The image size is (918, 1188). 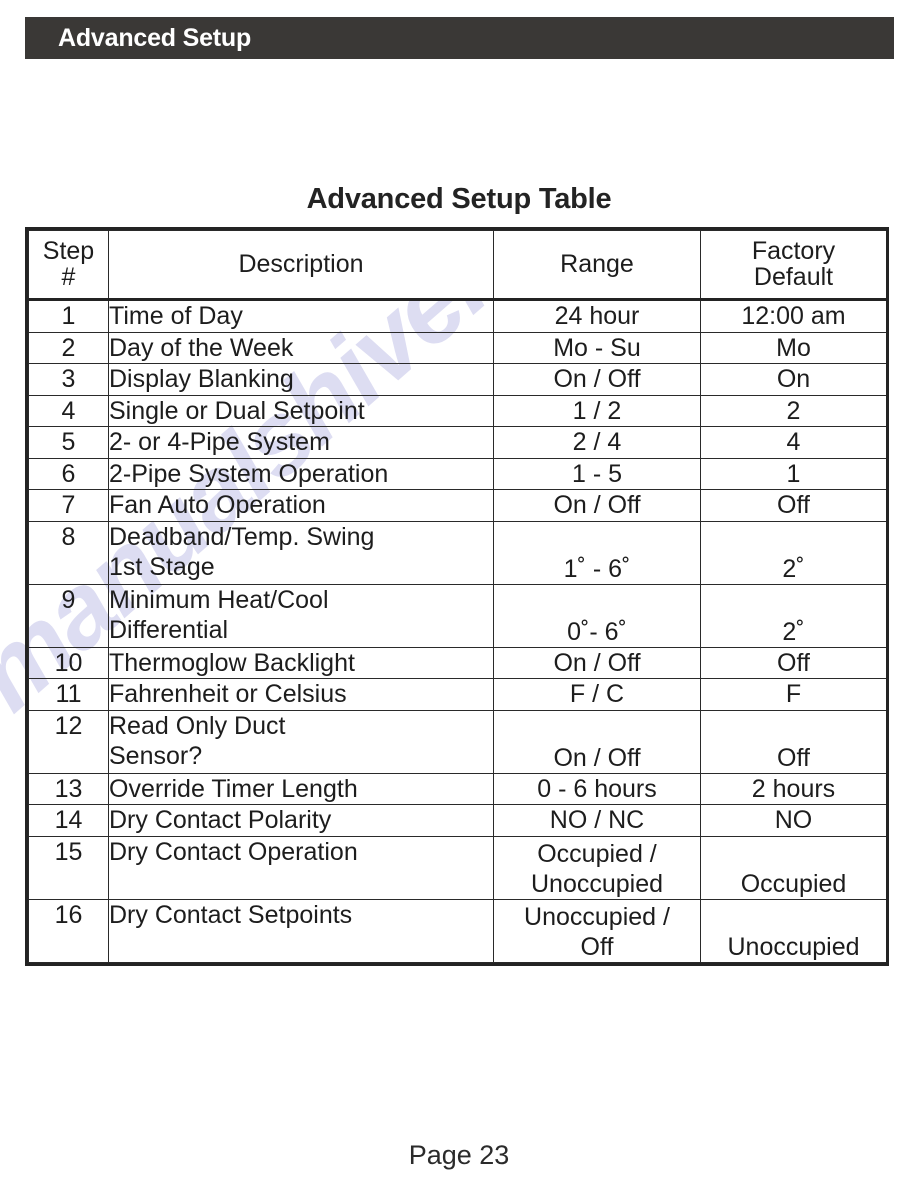 I want to click on cell-step-line1: 2, so click(x=68, y=347).